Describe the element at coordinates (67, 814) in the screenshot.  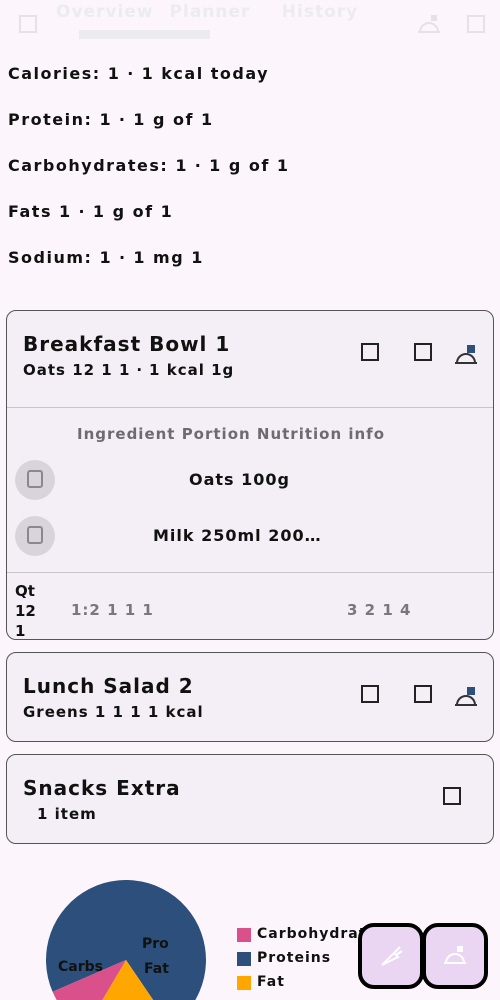
I see `meal-subtitle: 1 item` at that location.